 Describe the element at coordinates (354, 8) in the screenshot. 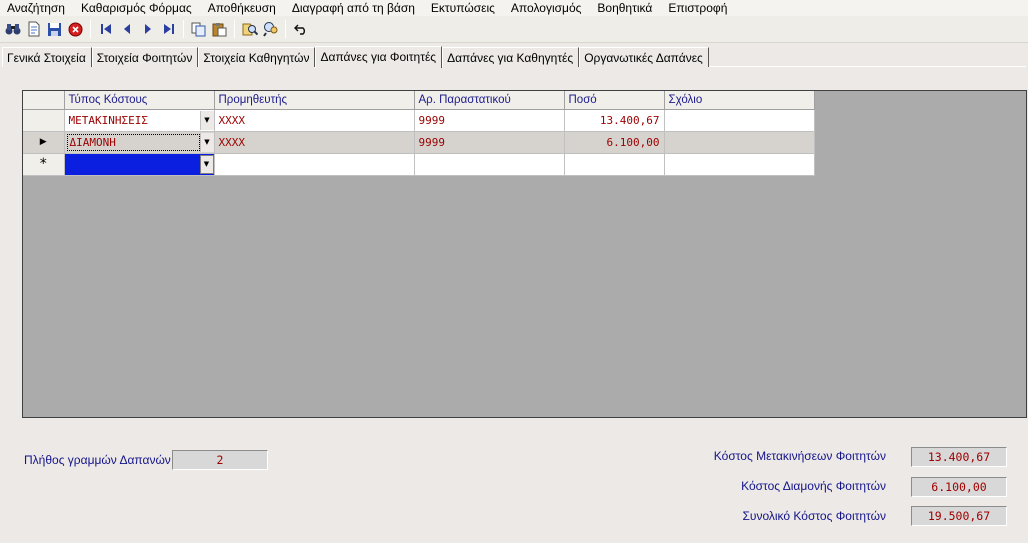

I see `menu-delete: Διαγραφή από τη βάση` at that location.